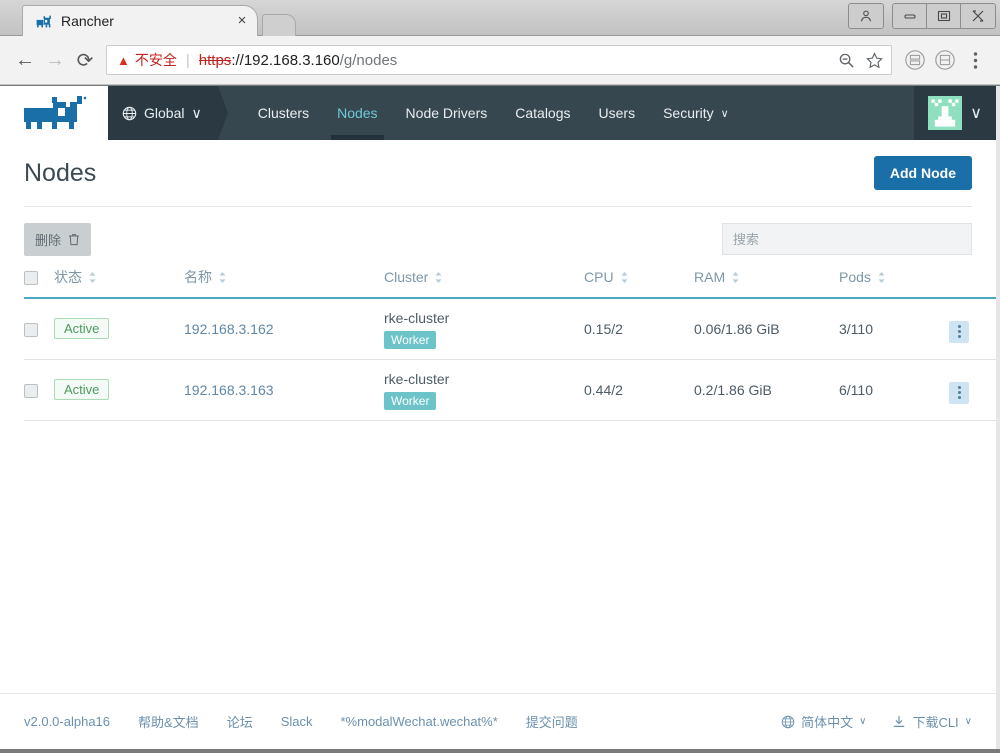 The image size is (1000, 753). I want to click on footer-link-version: v2.0.0-alpha16, so click(67, 721).